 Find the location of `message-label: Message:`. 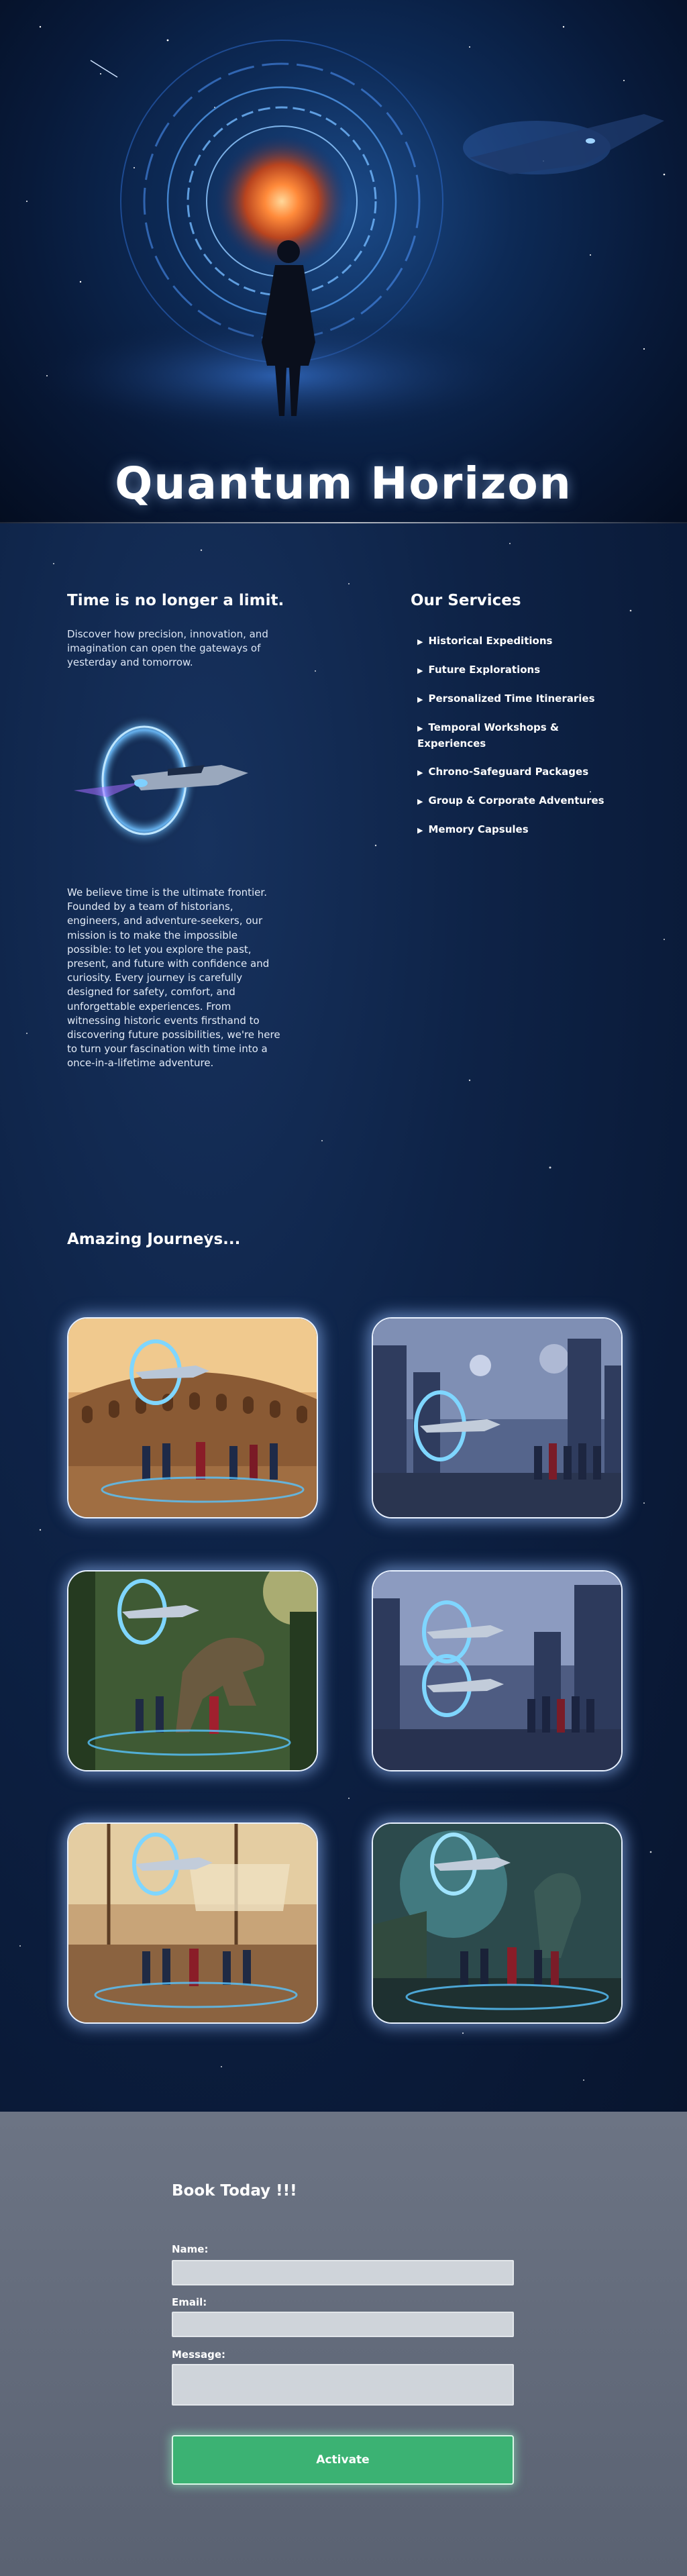

message-label: Message: is located at coordinates (199, 2355).